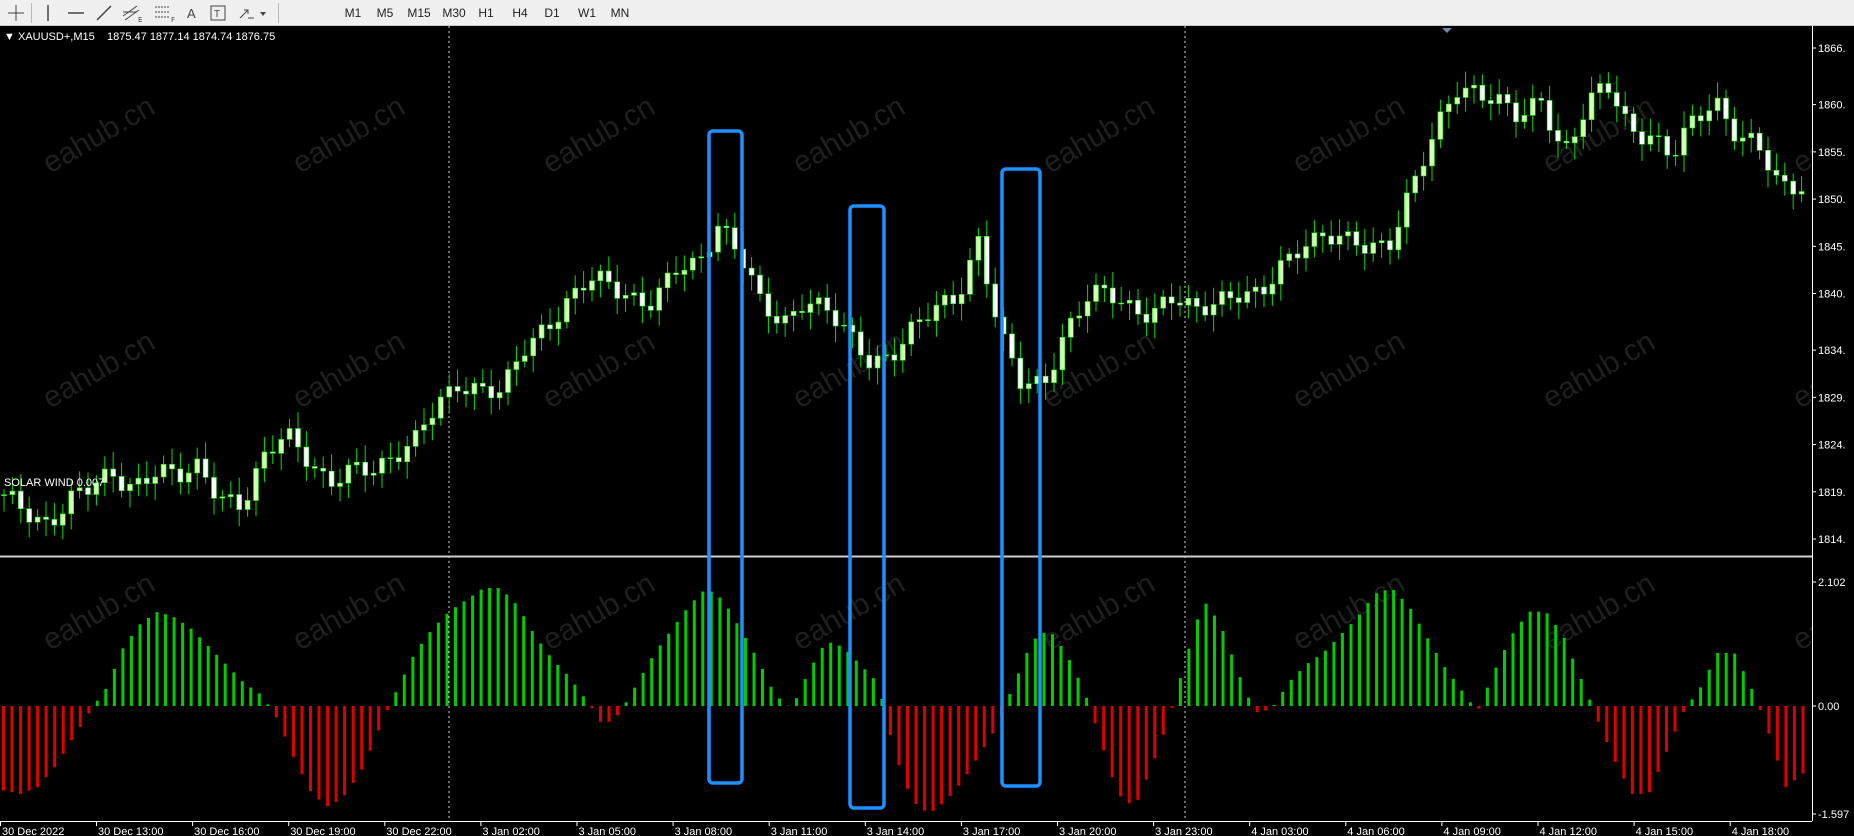 The image size is (1854, 836). I want to click on time-tick-label: 30 Dec 16:00, so click(226, 831).